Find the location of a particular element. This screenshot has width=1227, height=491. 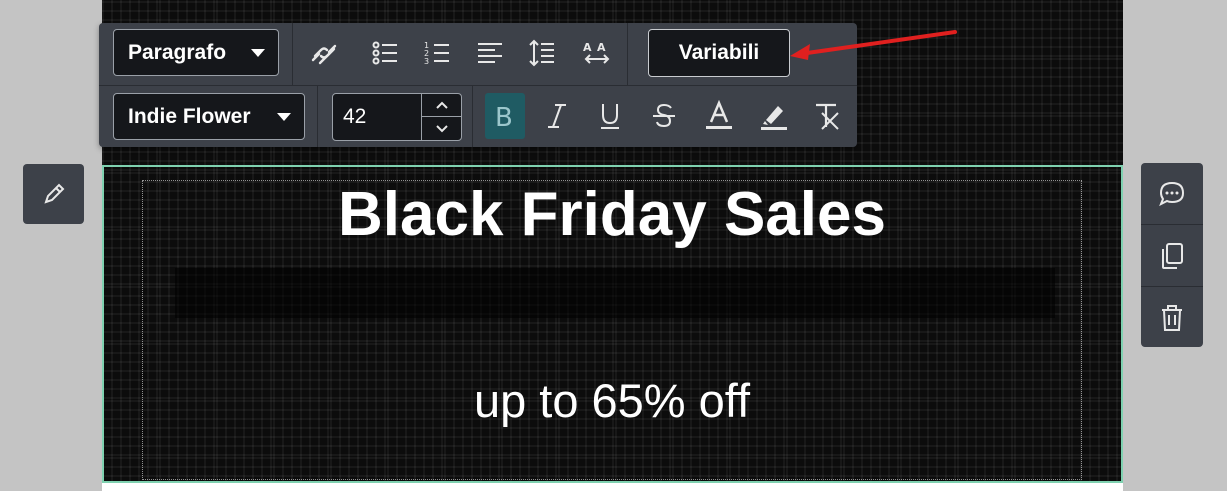

bold-icon: B is located at coordinates (505, 116).